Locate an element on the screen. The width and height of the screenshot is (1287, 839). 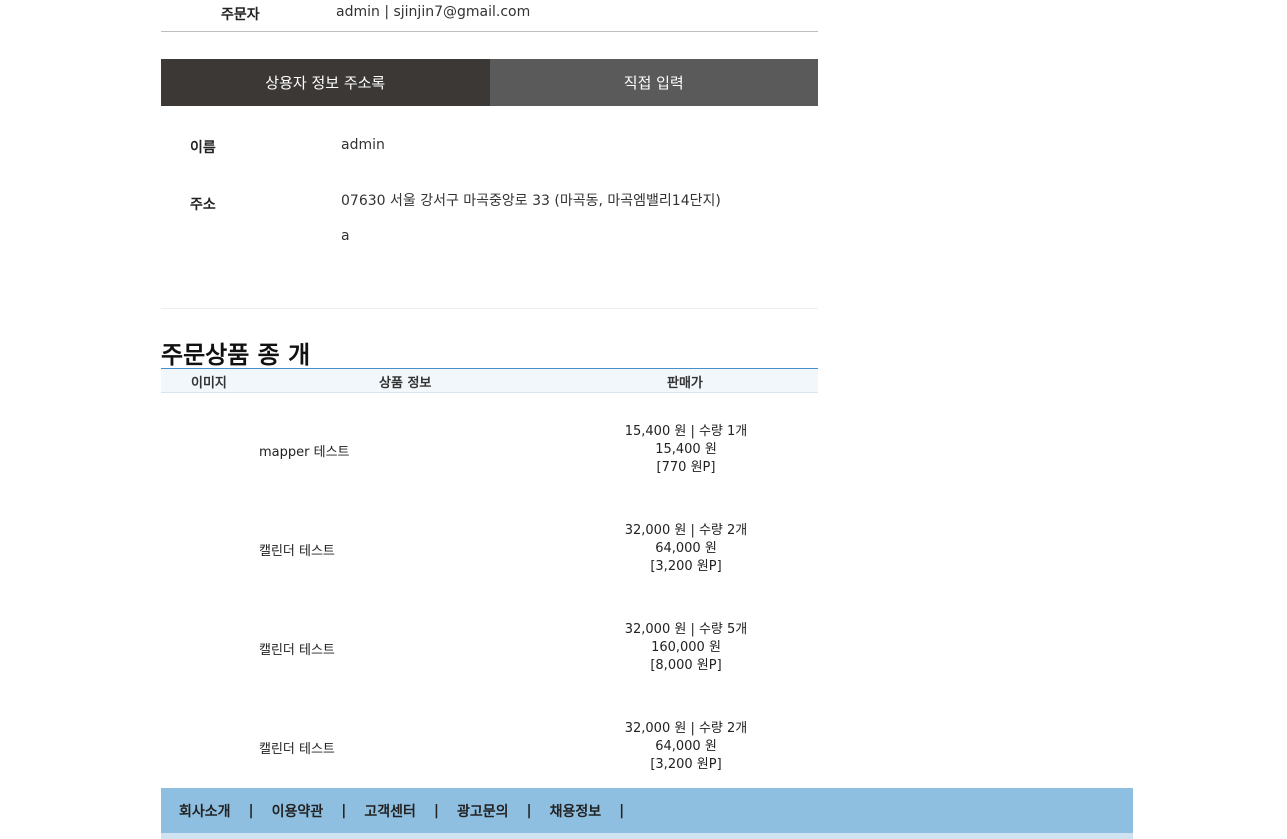
total-price: 15,400 원 is located at coordinates (686, 449).